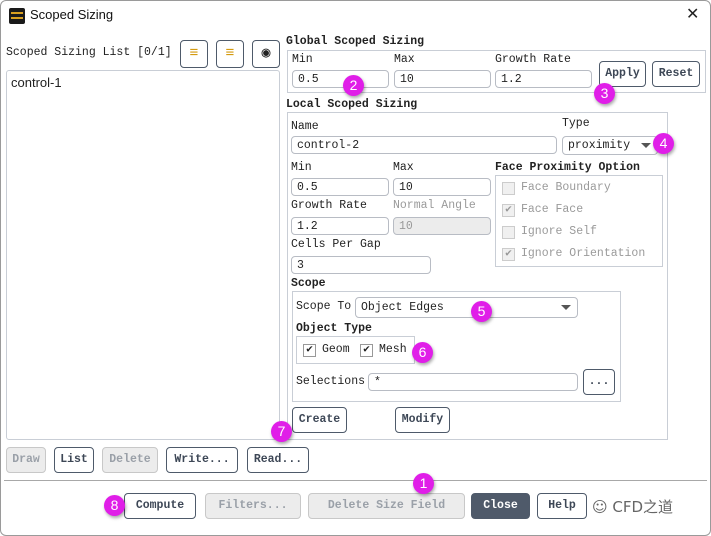 Image resolution: width=711 pixels, height=536 pixels. I want to click on name-label: Name, so click(305, 126).